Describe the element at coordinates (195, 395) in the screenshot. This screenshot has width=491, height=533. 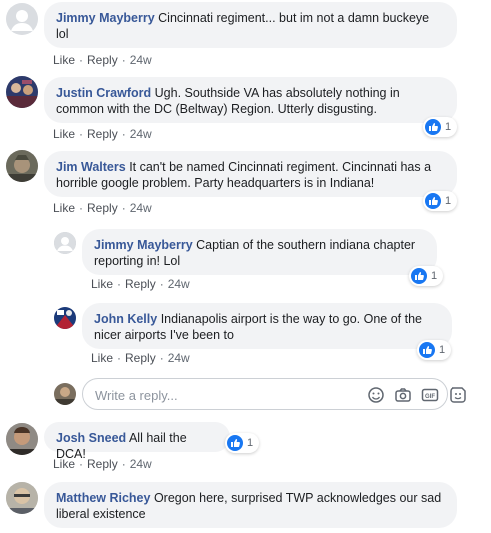
I see `reply-input` at that location.